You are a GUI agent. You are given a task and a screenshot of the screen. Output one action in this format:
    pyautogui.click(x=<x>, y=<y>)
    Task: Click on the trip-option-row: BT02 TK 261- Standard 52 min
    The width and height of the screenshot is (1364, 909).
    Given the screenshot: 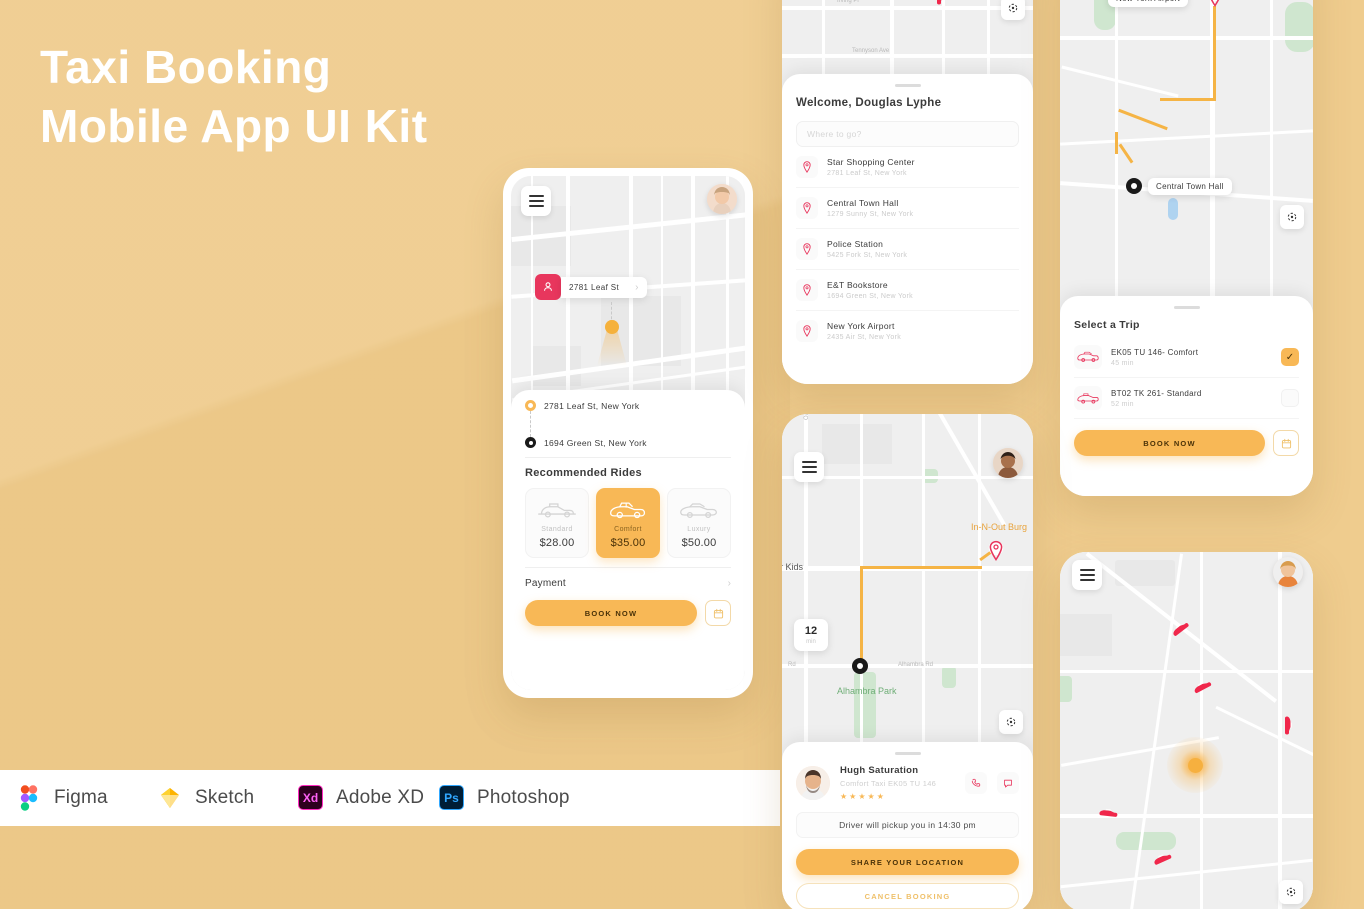 What is the action you would take?
    pyautogui.click(x=1186, y=398)
    